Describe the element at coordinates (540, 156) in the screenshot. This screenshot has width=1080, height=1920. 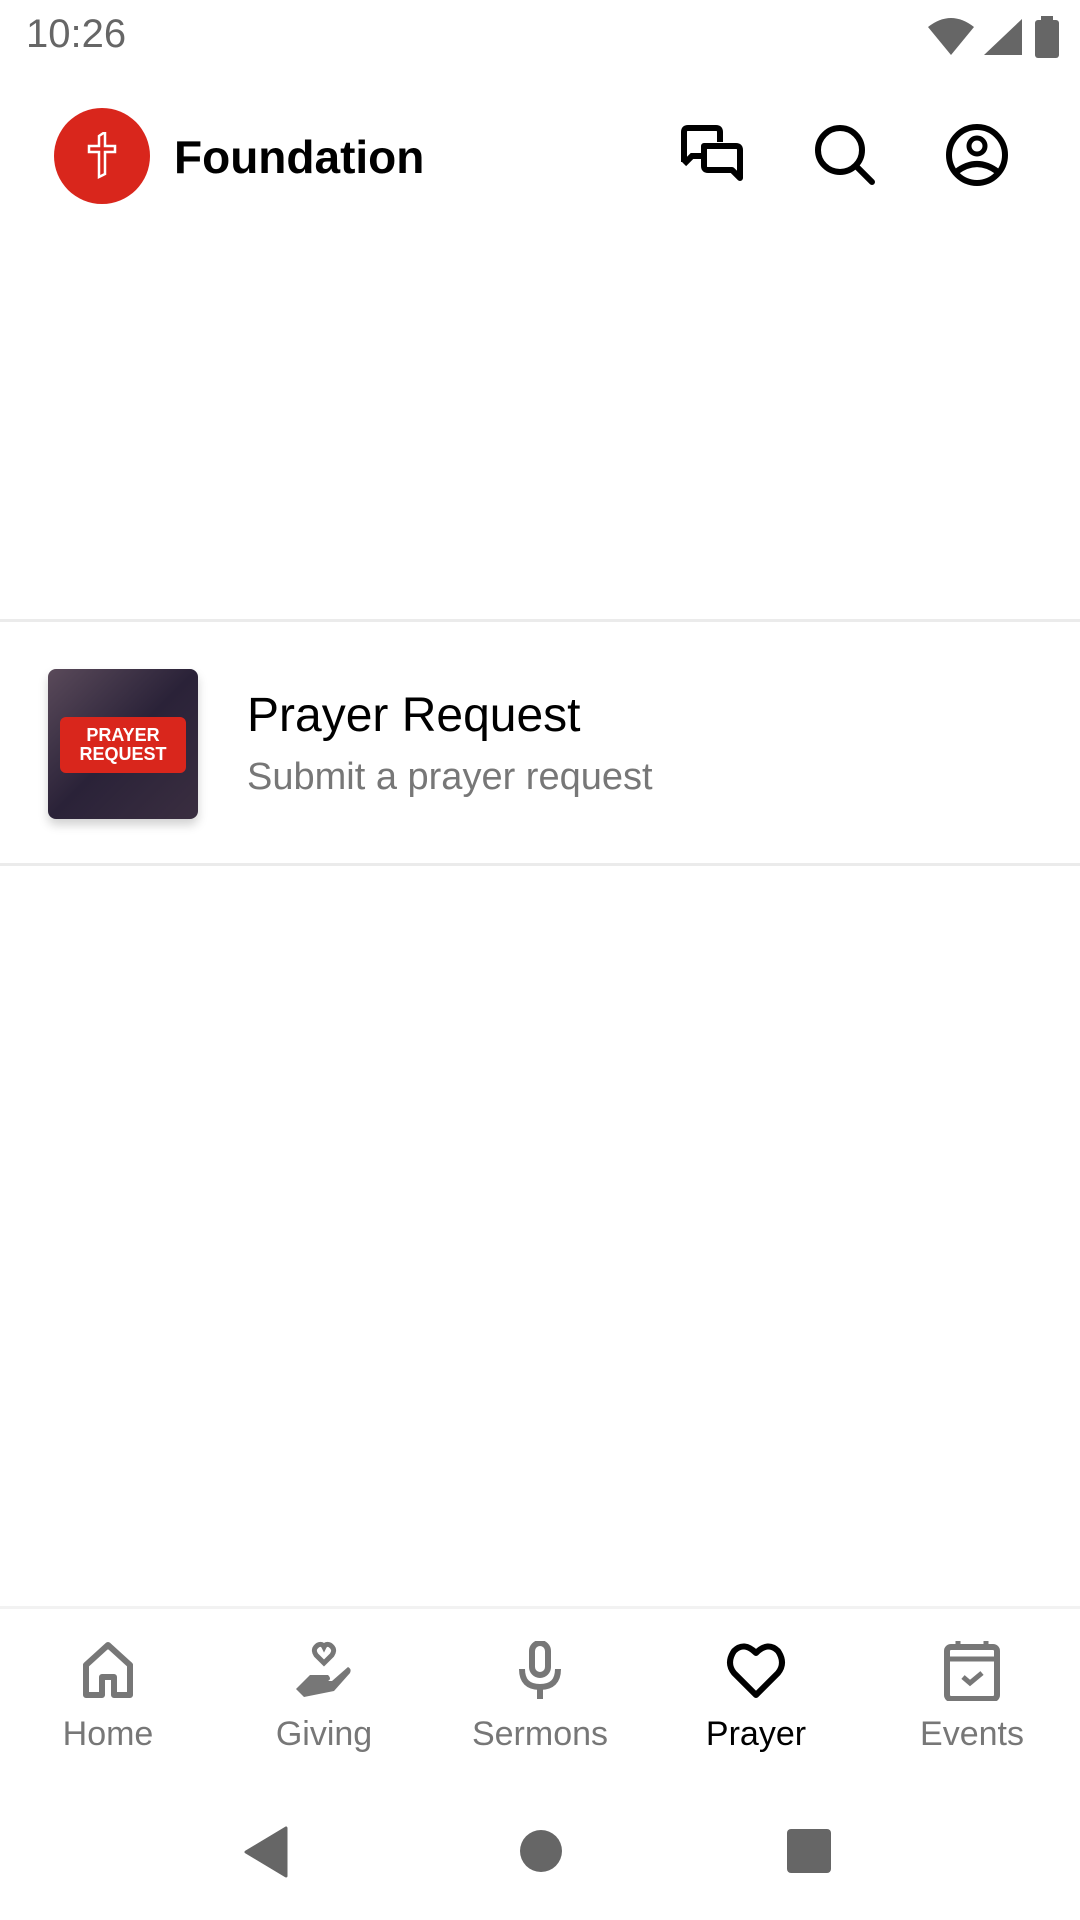
I see `app-bar: Foundation` at that location.